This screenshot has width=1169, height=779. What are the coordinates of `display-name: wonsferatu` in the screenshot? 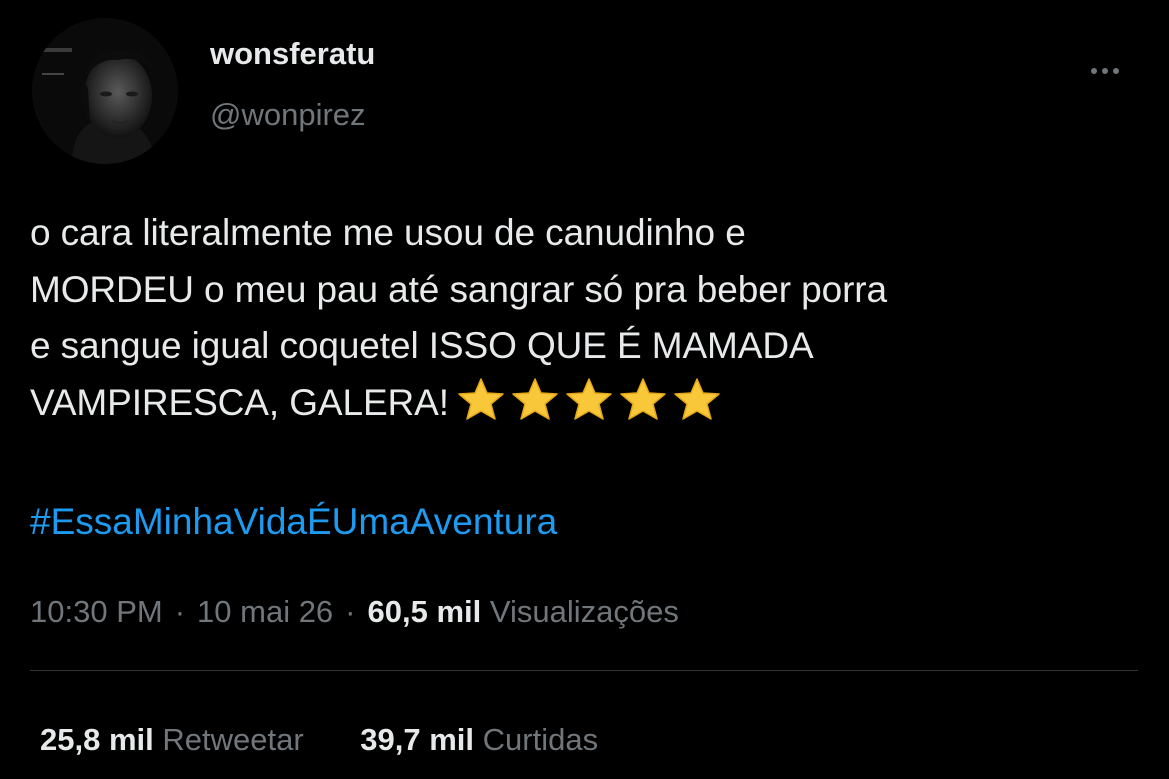 It's located at (292, 54).